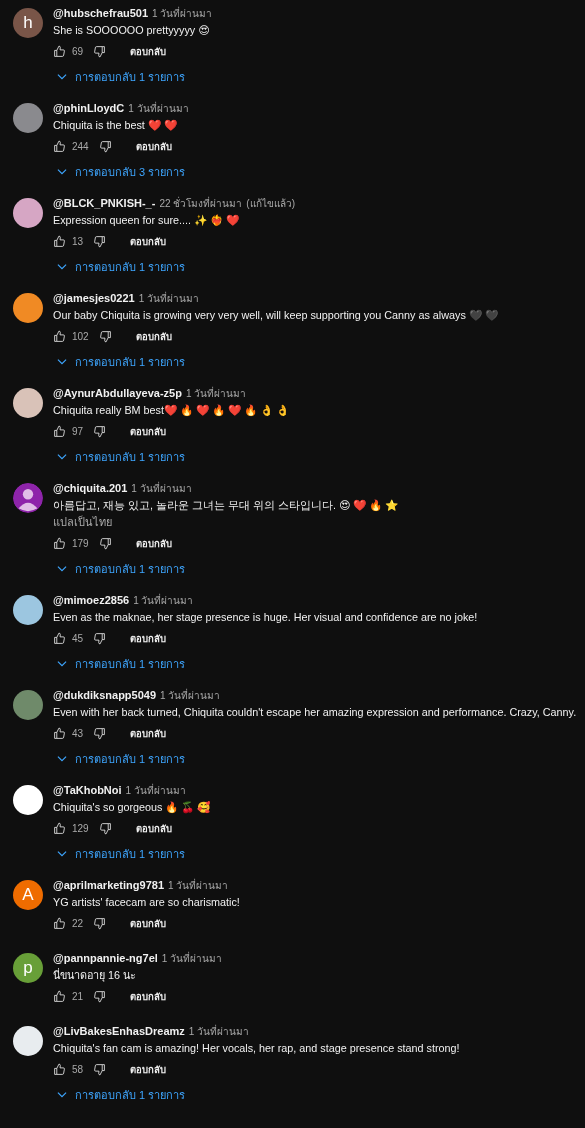  I want to click on comment-author: @pannpannie-ng7el, so click(105, 958).